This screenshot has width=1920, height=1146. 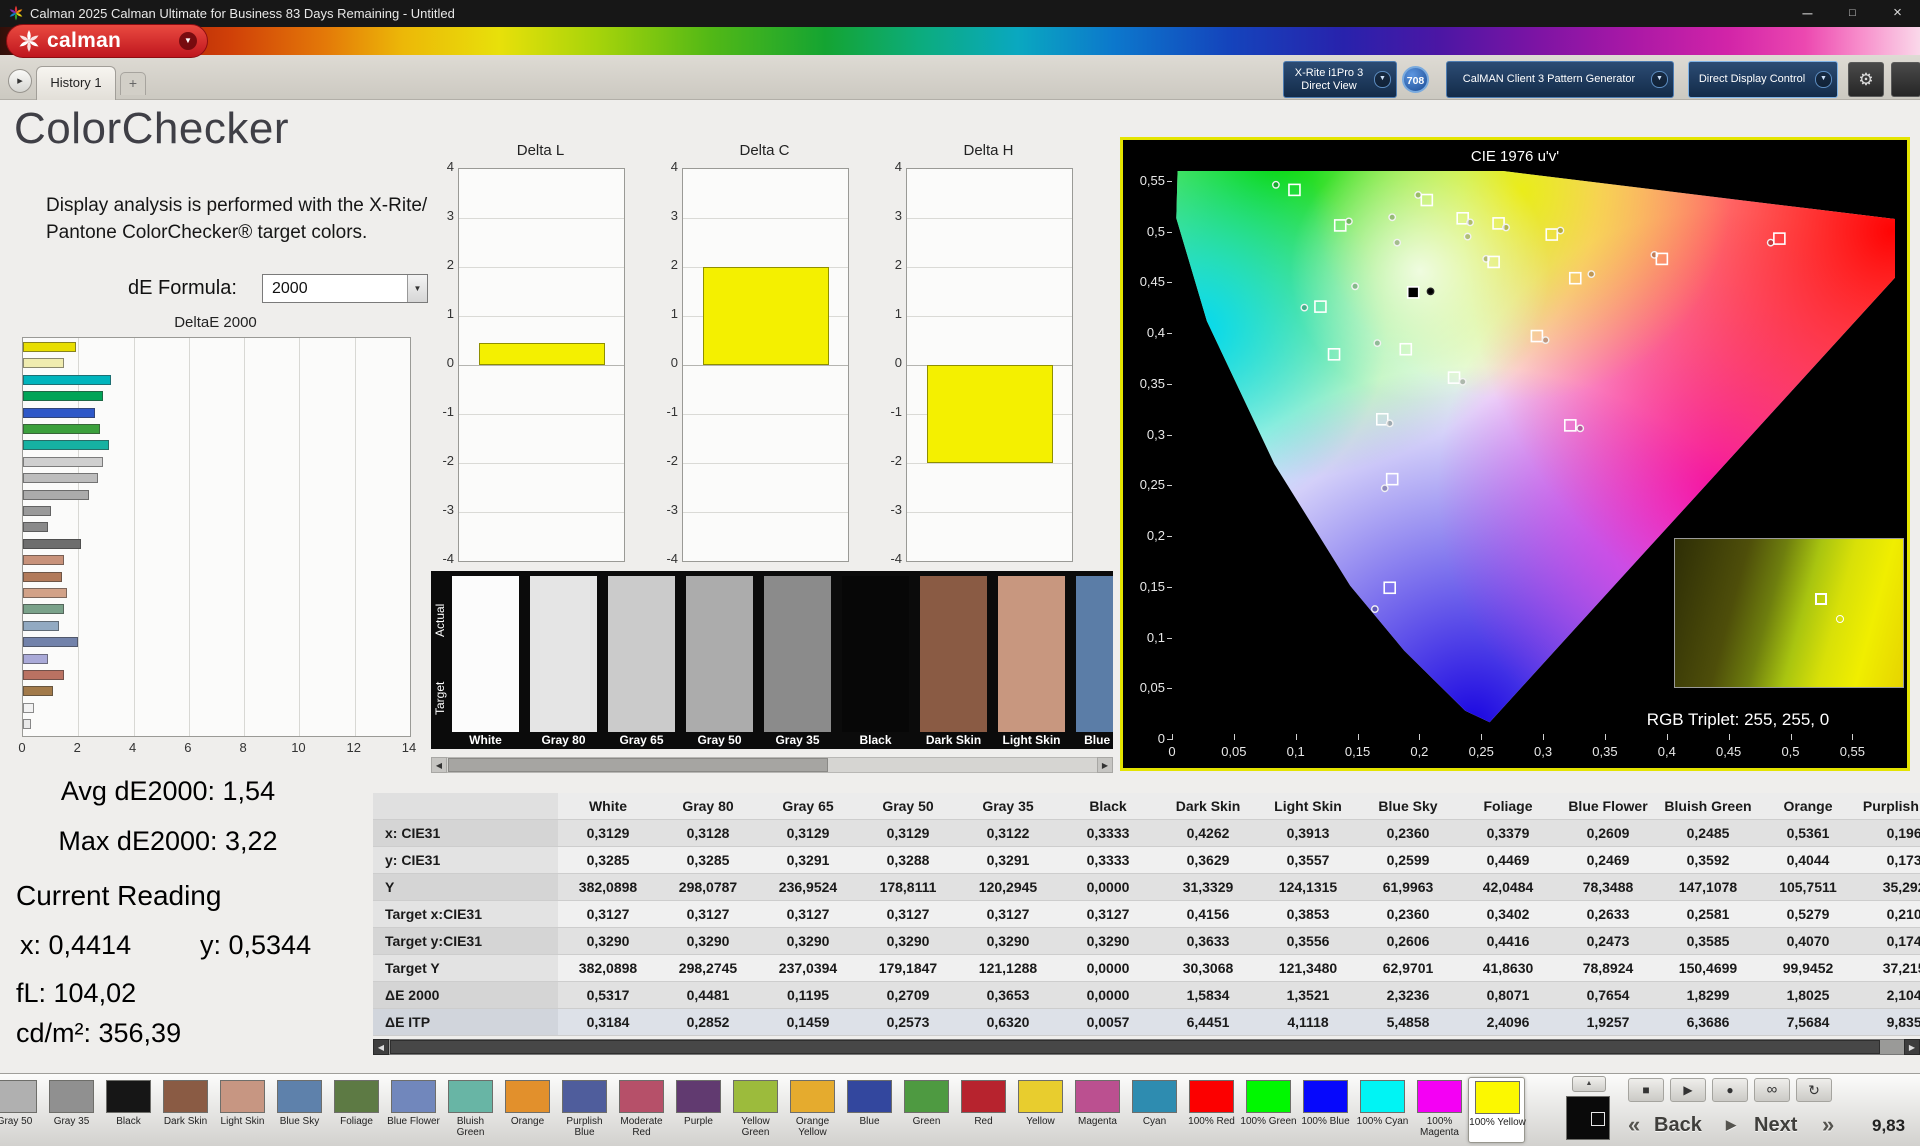 What do you see at coordinates (1268, 1110) in the screenshot?
I see `patch-button-100-green: 100% Green` at bounding box center [1268, 1110].